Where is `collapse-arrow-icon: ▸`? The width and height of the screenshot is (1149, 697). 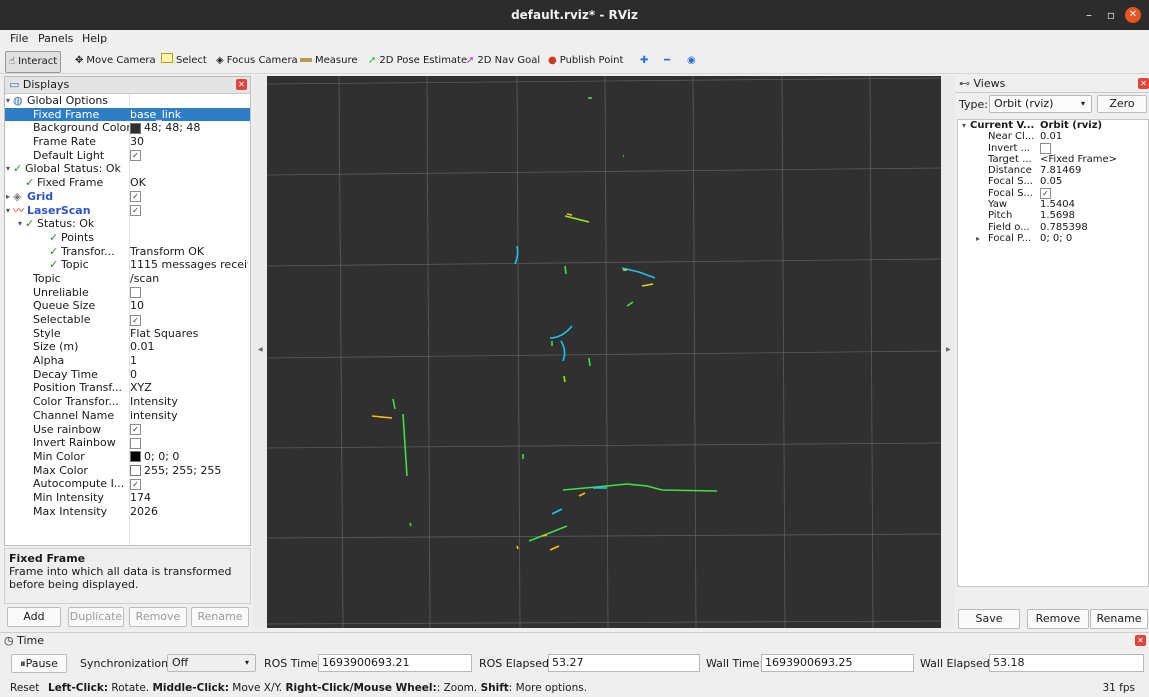 collapse-arrow-icon: ▸ is located at coordinates (8, 197).